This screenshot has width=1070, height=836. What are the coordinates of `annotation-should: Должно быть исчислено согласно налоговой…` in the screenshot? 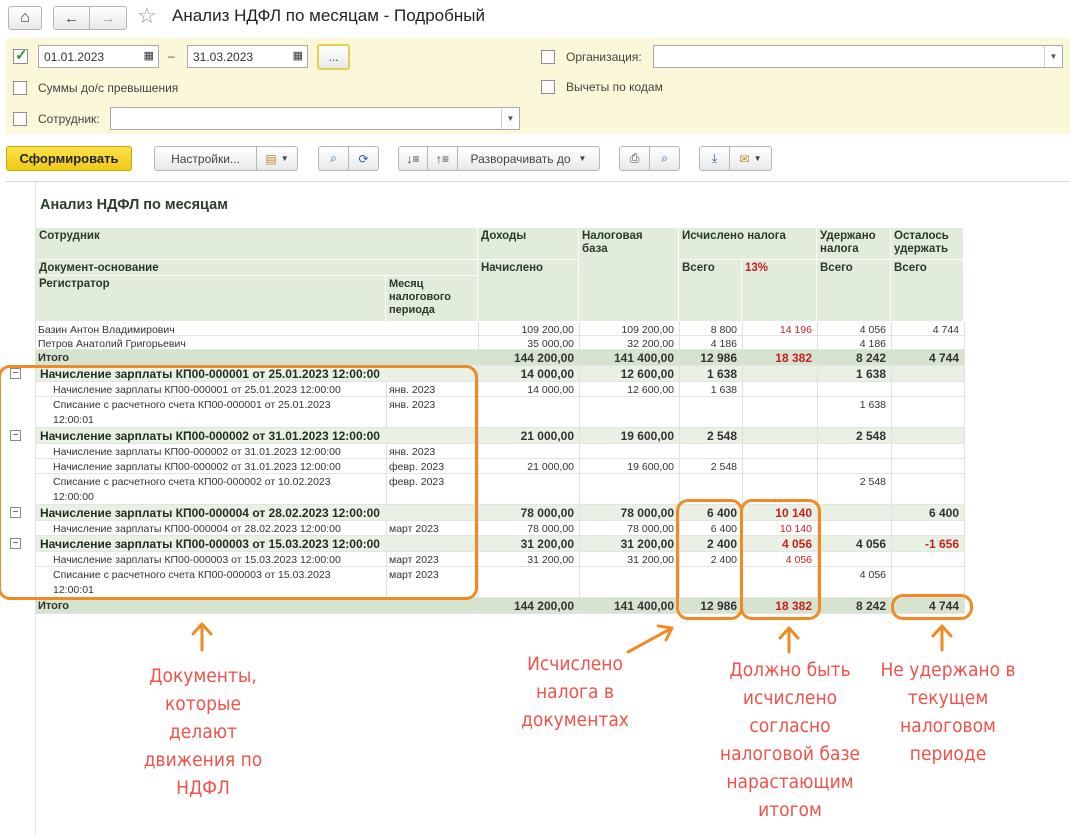 It's located at (790, 740).